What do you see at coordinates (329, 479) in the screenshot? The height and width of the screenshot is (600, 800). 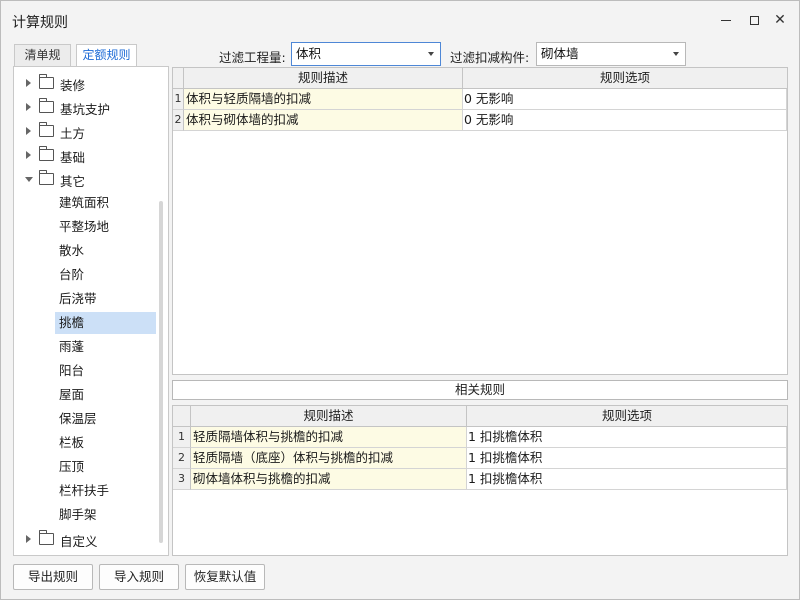 I see `rule-description-cell: 砌体墙体积与挑檐的扣减` at bounding box center [329, 479].